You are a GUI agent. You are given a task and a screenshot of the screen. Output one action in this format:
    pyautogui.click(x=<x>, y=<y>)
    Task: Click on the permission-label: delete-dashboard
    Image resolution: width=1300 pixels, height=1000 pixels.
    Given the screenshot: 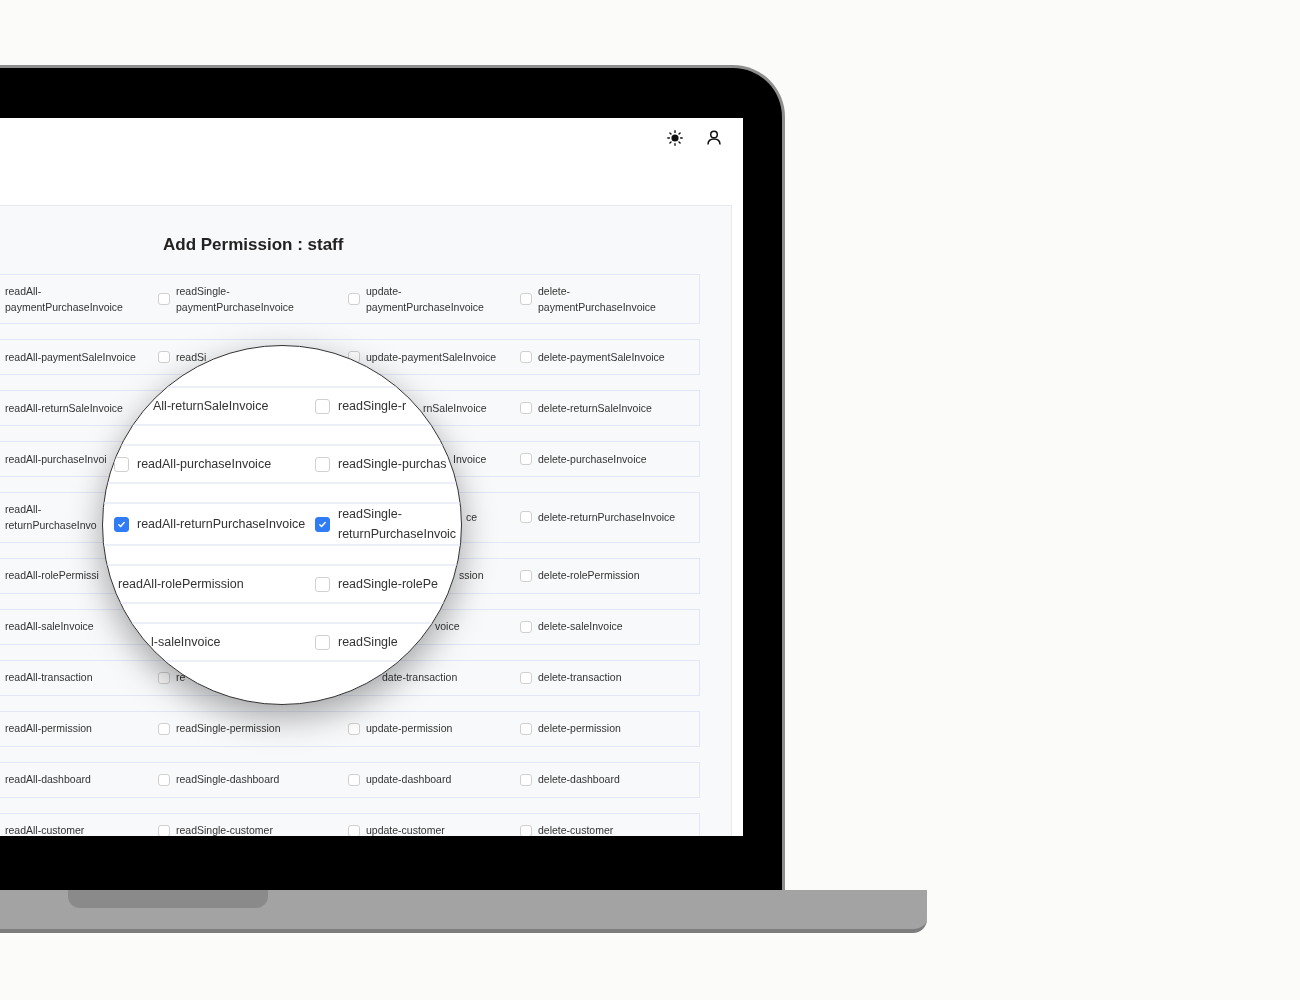 What is the action you would take?
    pyautogui.click(x=579, y=780)
    